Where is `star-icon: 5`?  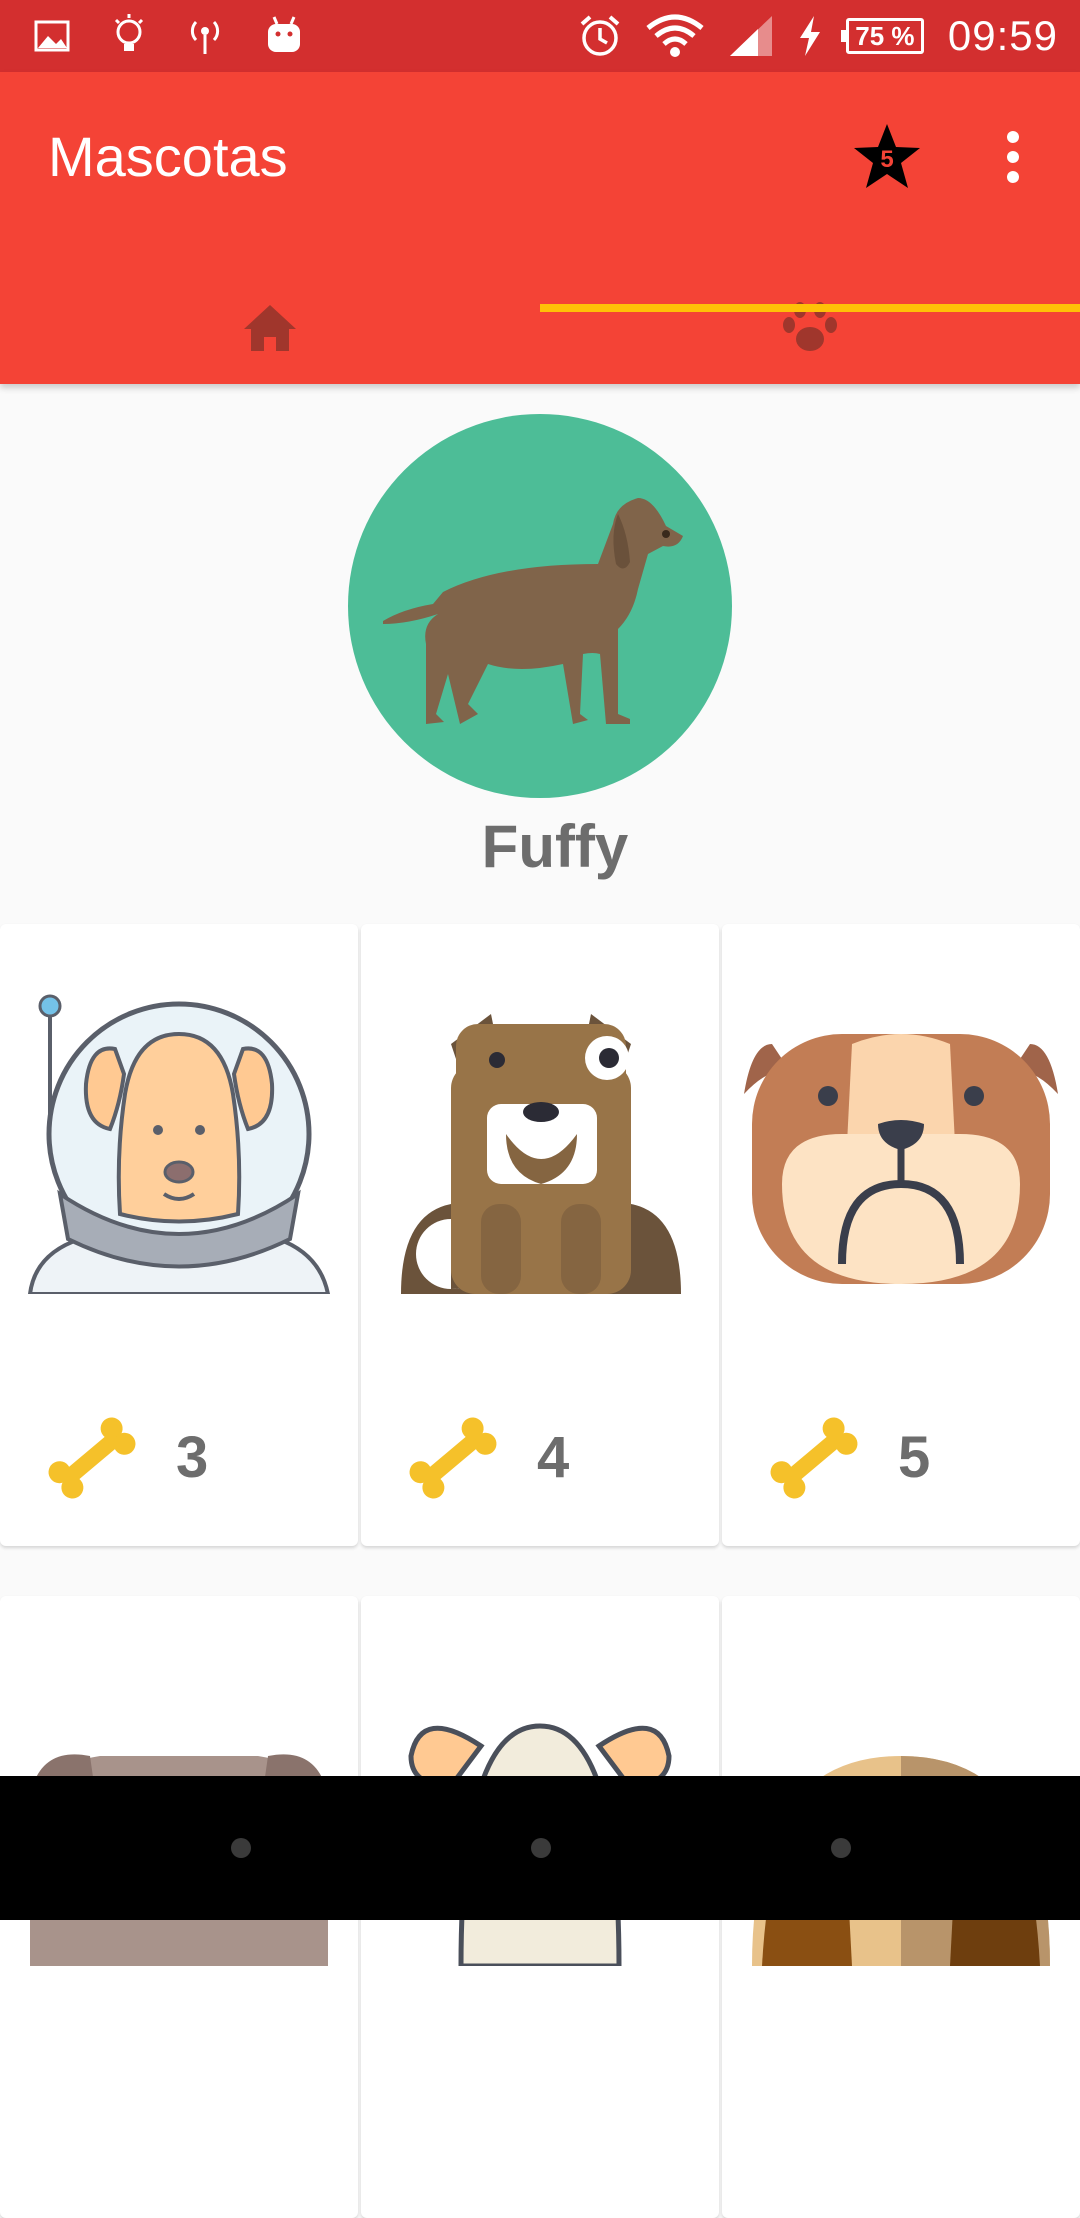
star-icon: 5 is located at coordinates (887, 156).